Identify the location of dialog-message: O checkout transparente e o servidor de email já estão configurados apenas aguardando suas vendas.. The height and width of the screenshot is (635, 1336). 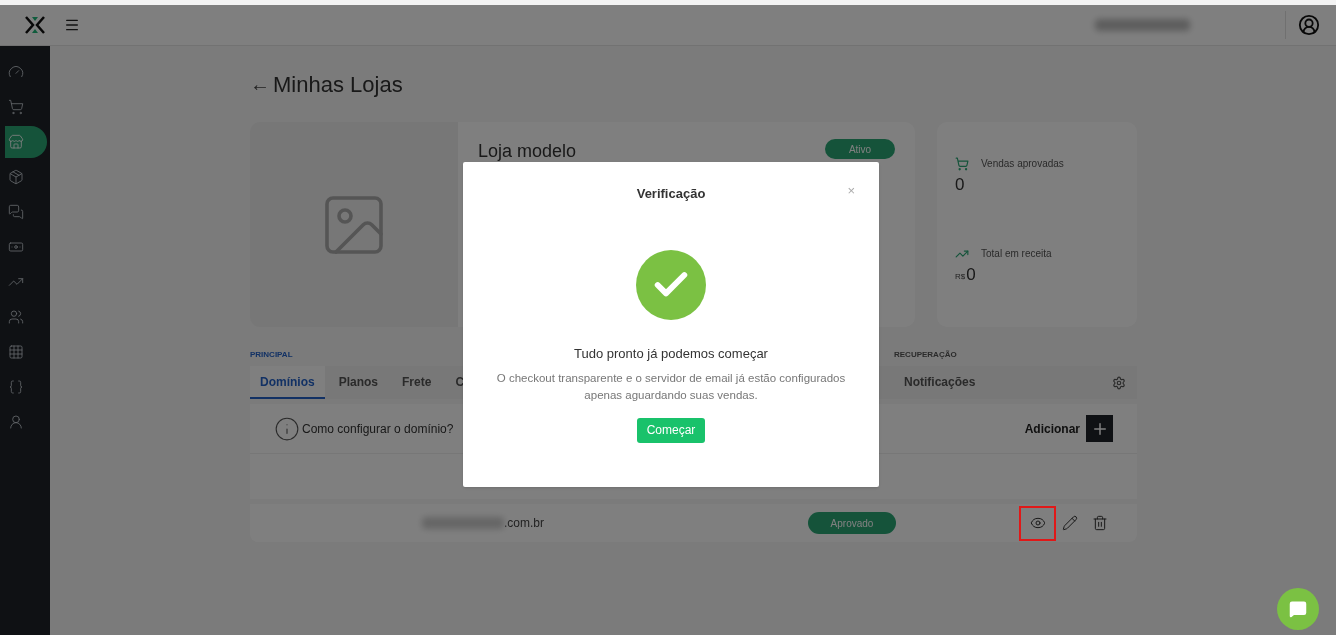
(671, 386).